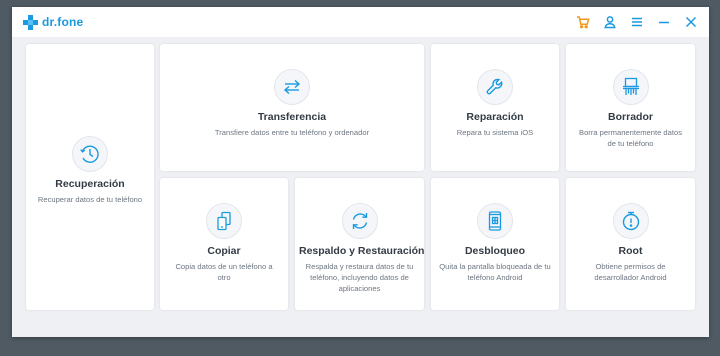 The image size is (720, 356). Describe the element at coordinates (224, 244) in the screenshot. I see `module-copiar-card: Copiar Copia datos de un teléfono a otro` at that location.